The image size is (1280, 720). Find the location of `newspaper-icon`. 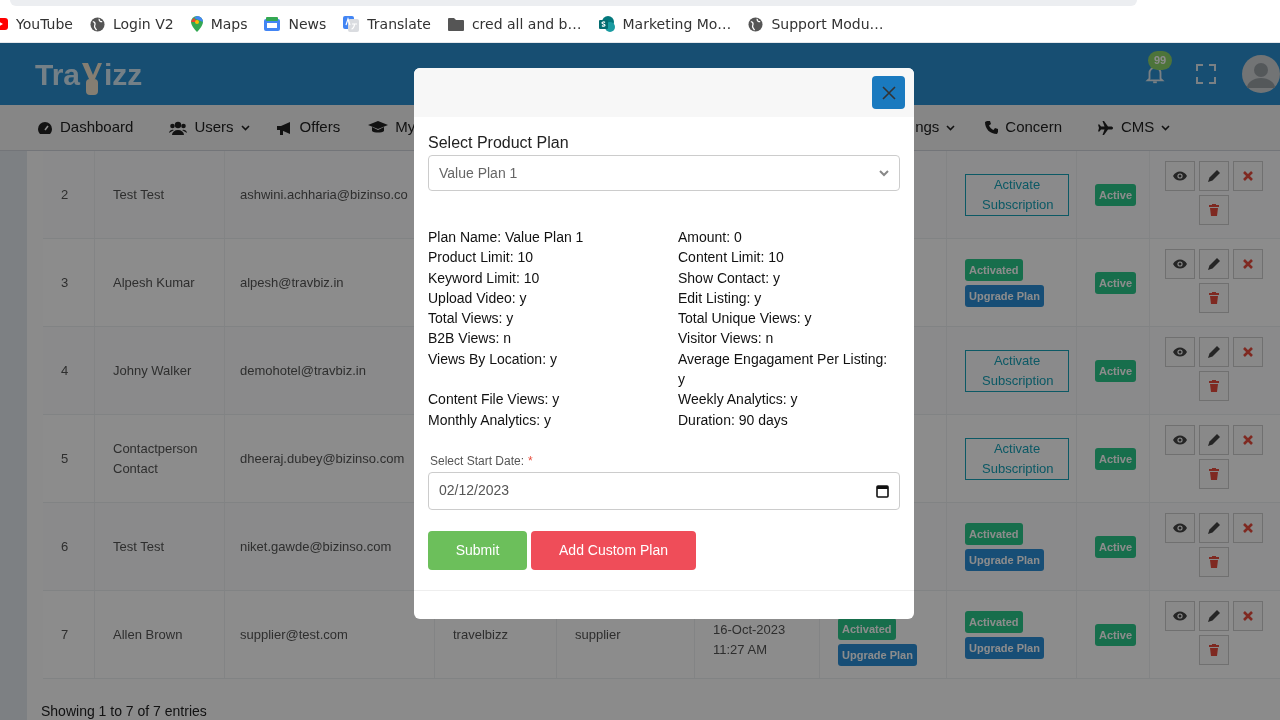

newspaper-icon is located at coordinates (272, 24).